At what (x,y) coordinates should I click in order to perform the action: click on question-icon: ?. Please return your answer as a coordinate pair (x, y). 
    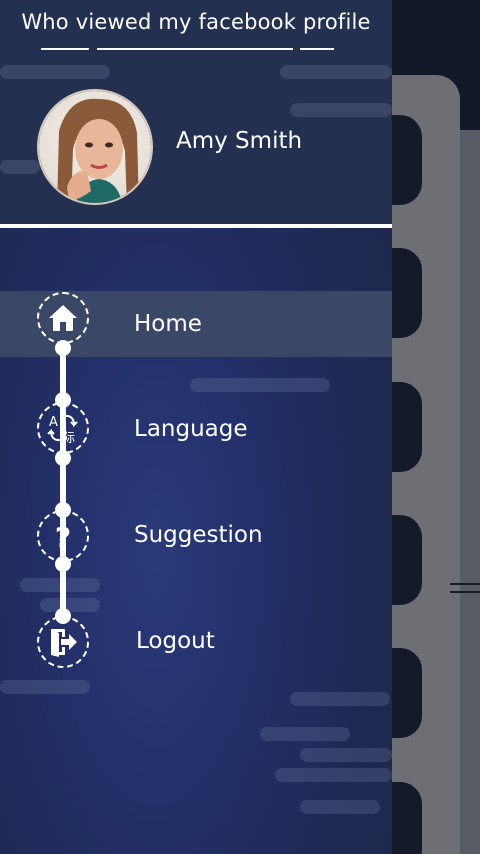
    Looking at the image, I should click on (63, 536).